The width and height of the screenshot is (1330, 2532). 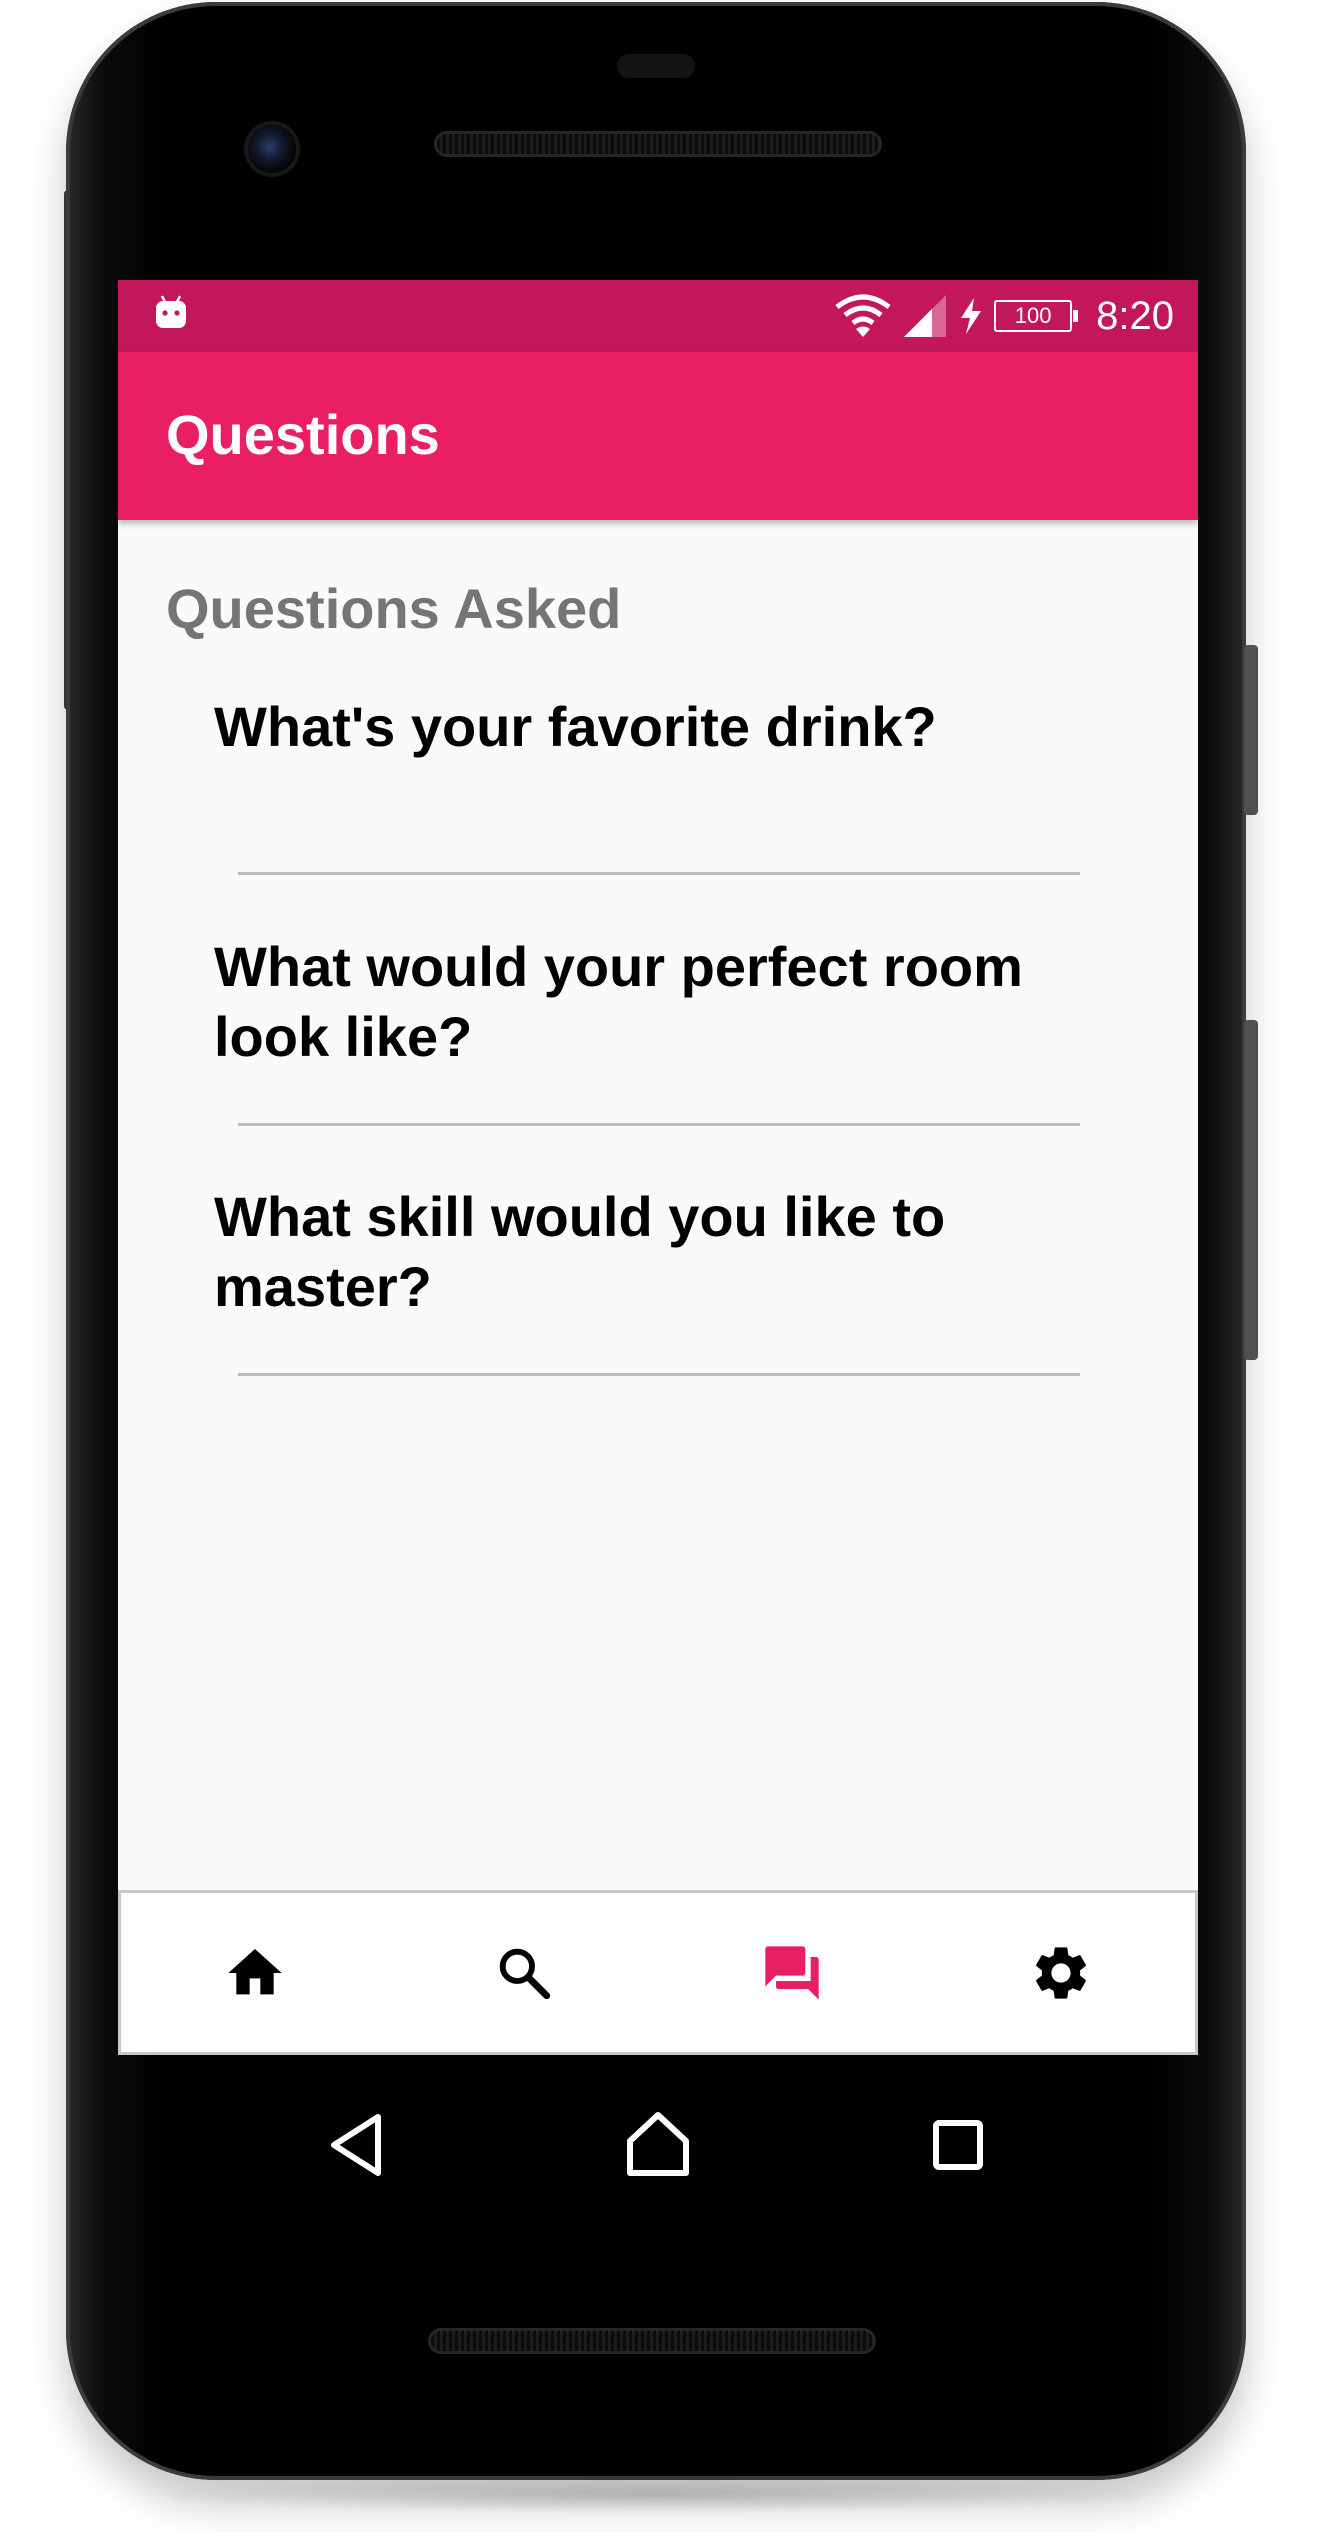 I want to click on question-item: What skill would you like to master?, so click(x=664, y=1252).